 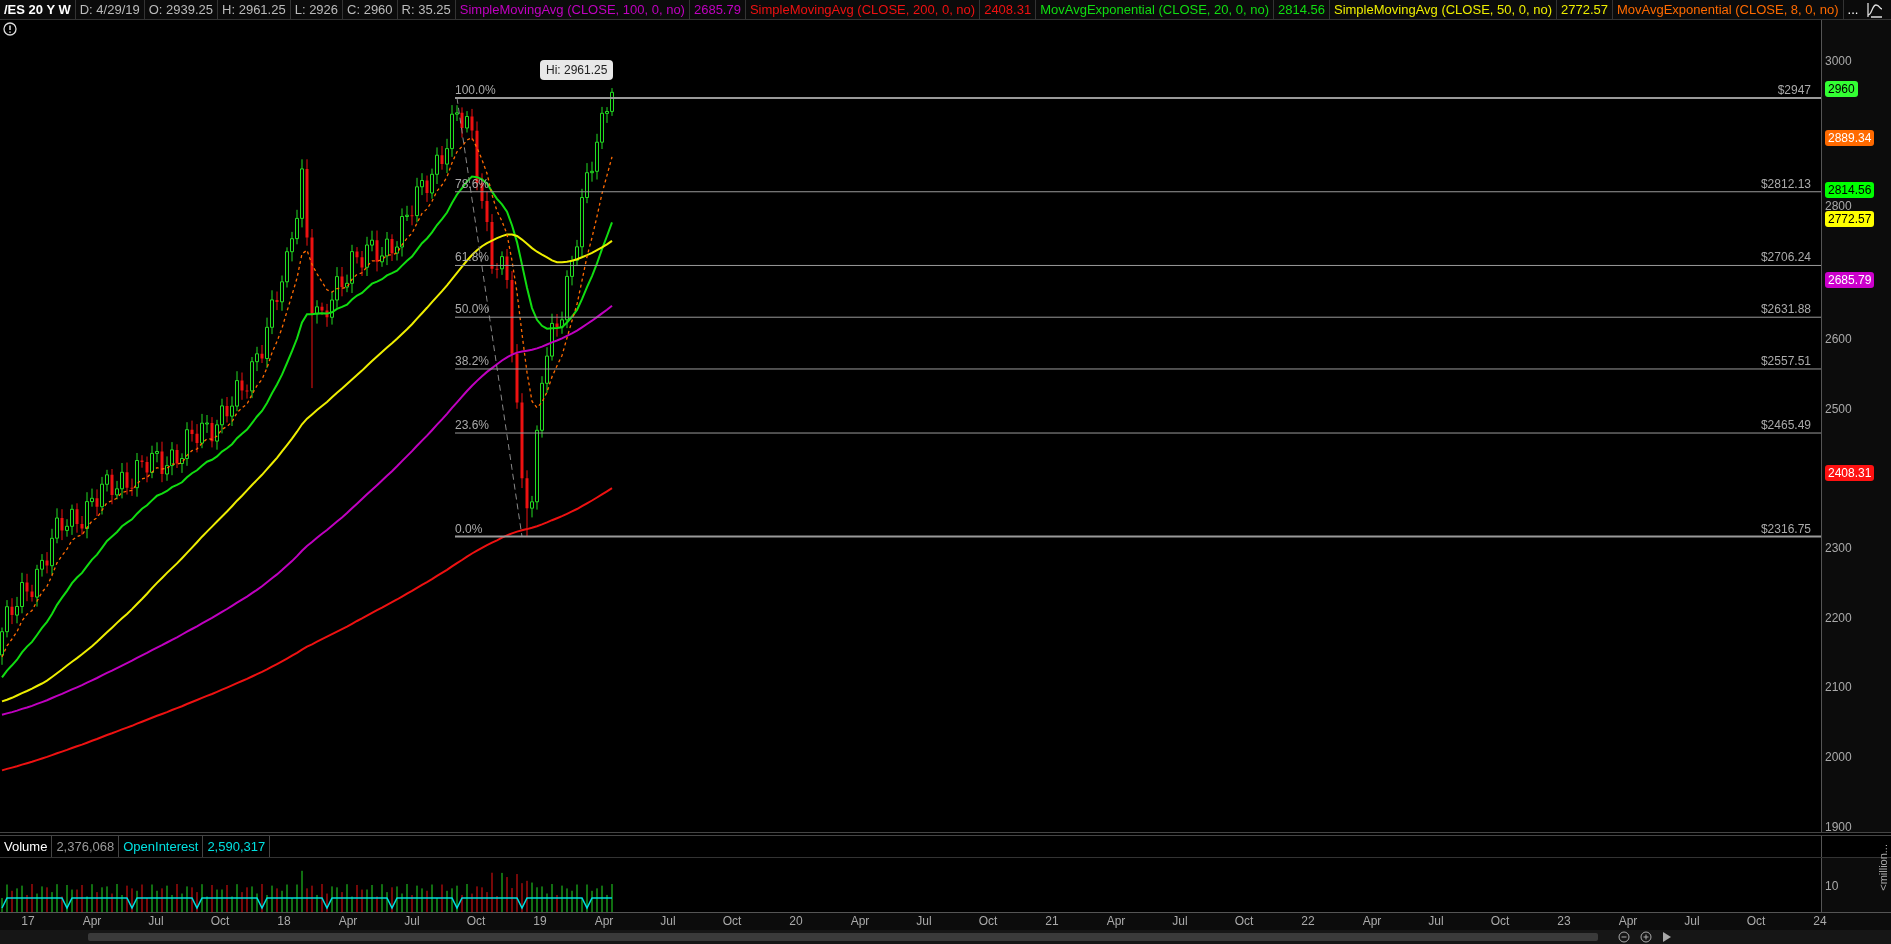 What do you see at coordinates (370, 9) in the screenshot?
I see `quote-field: C: 2960` at bounding box center [370, 9].